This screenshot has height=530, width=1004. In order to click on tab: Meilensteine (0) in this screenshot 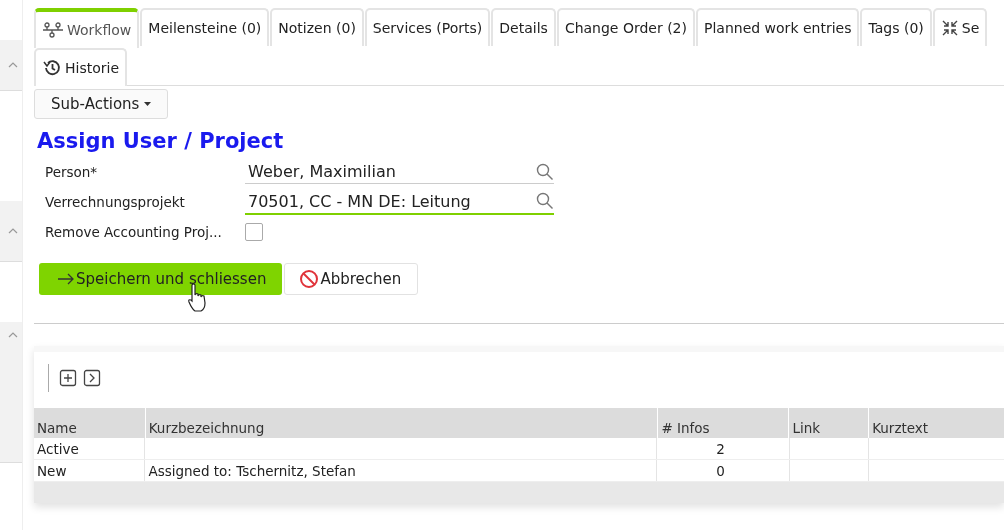, I will do `click(205, 27)`.